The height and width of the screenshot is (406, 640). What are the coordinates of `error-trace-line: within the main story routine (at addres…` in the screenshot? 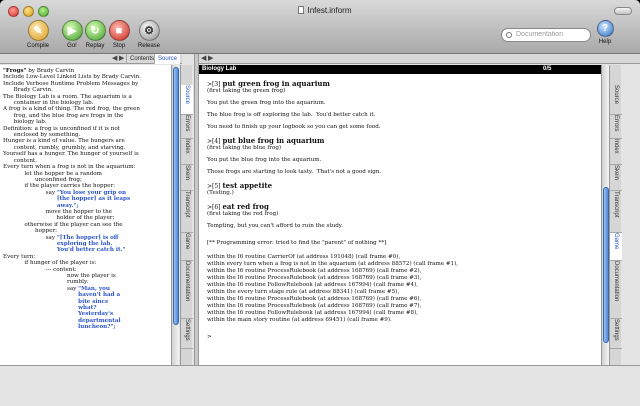 It's located at (299, 320).